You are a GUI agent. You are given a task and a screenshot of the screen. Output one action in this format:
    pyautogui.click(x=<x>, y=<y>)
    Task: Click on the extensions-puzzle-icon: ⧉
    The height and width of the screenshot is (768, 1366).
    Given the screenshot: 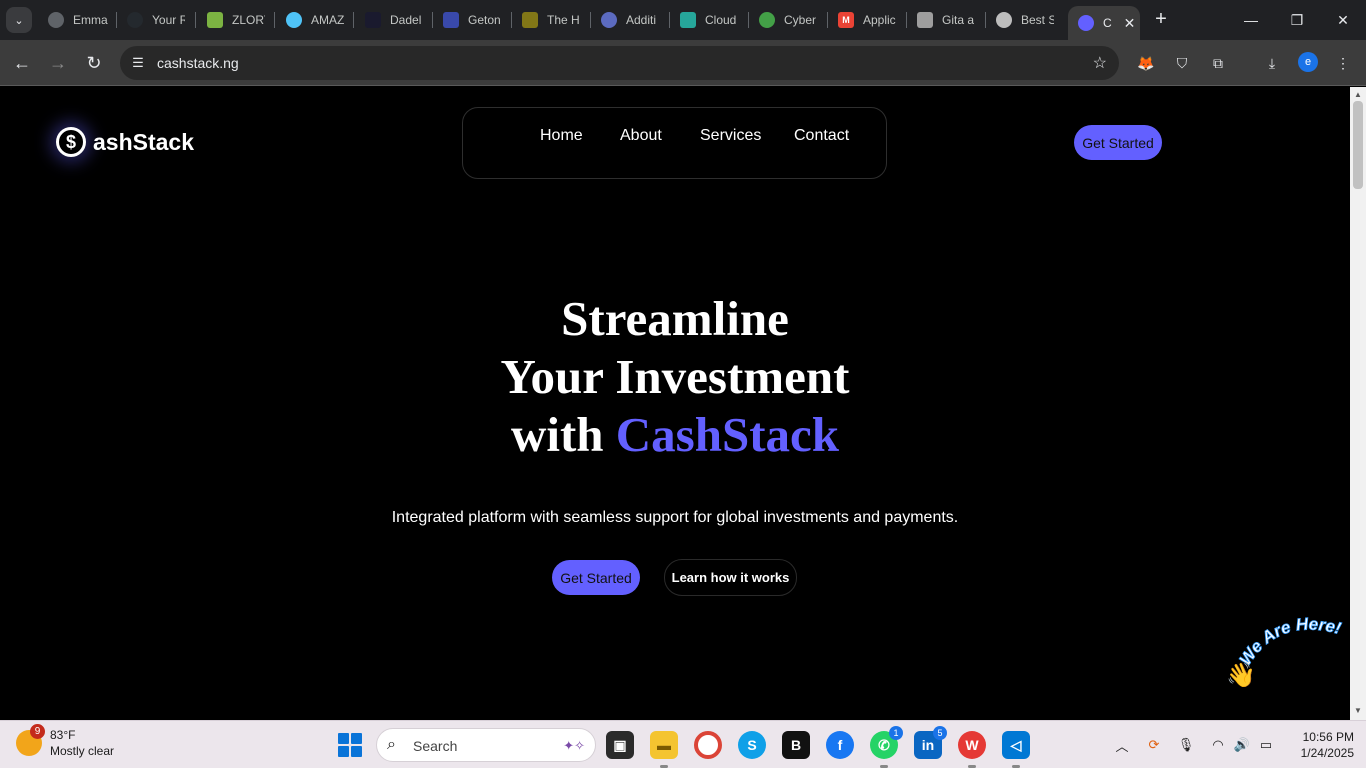 What is the action you would take?
    pyautogui.click(x=1218, y=63)
    